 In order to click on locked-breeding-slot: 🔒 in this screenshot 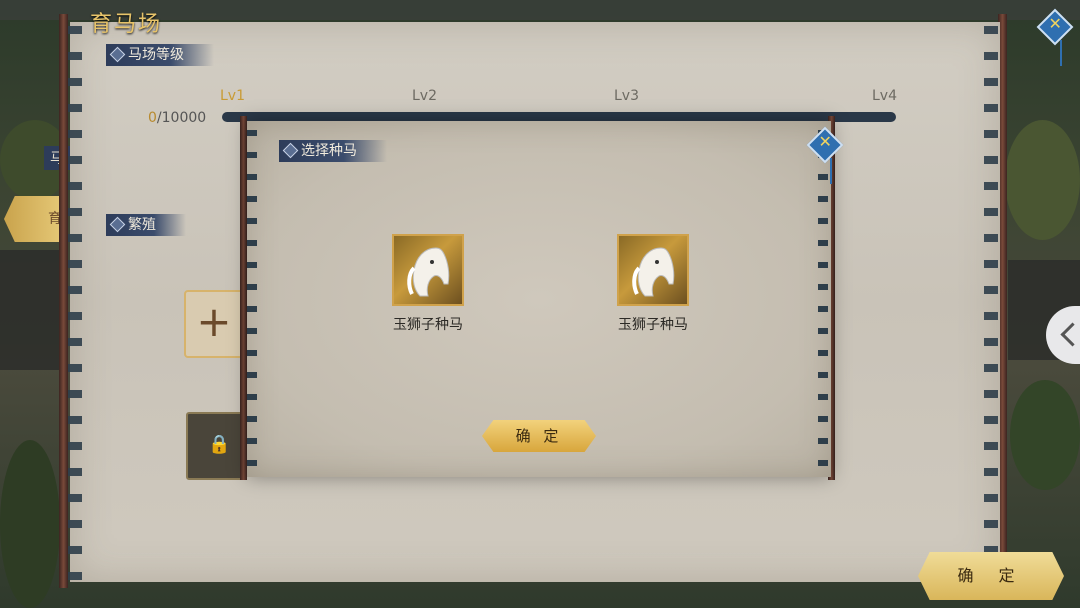, I will do `click(216, 446)`.